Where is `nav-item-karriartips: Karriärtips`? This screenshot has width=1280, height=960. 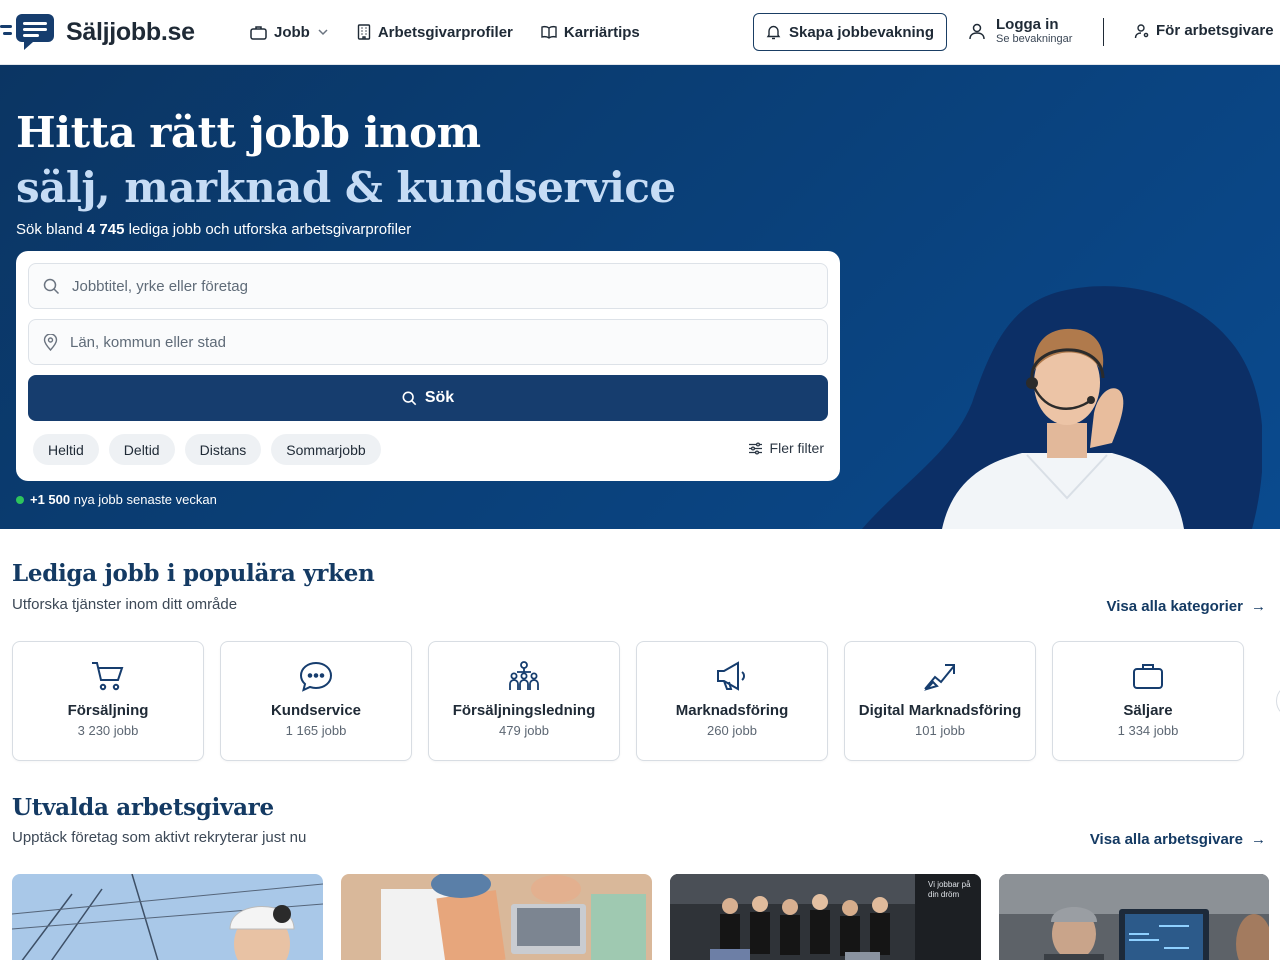 nav-item-karriartips: Karriärtips is located at coordinates (590, 32).